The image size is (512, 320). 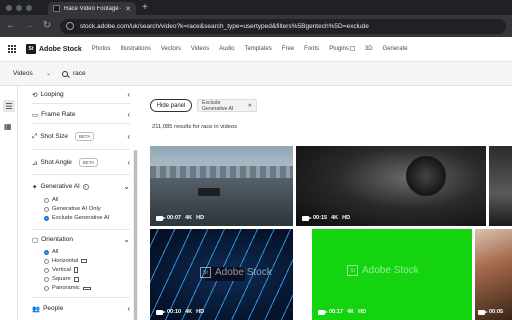 What do you see at coordinates (288, 49) in the screenshot?
I see `nav-free: Free` at bounding box center [288, 49].